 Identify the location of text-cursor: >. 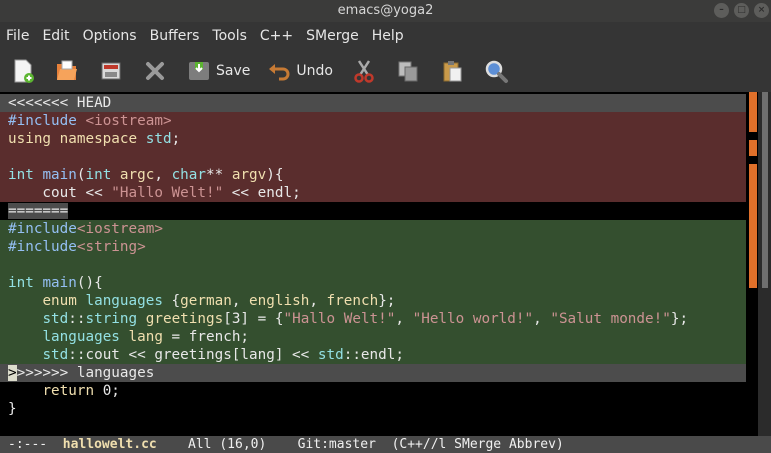
(12, 373).